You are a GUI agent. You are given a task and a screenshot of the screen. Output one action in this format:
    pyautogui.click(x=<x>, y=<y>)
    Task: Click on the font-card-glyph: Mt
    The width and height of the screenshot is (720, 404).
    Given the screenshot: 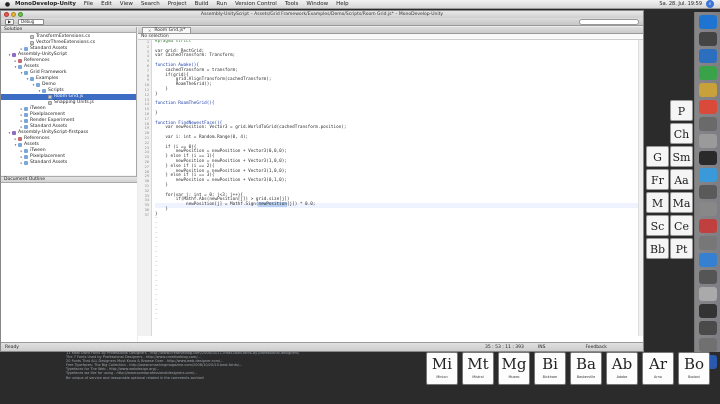 What is the action you would take?
    pyautogui.click(x=478, y=364)
    